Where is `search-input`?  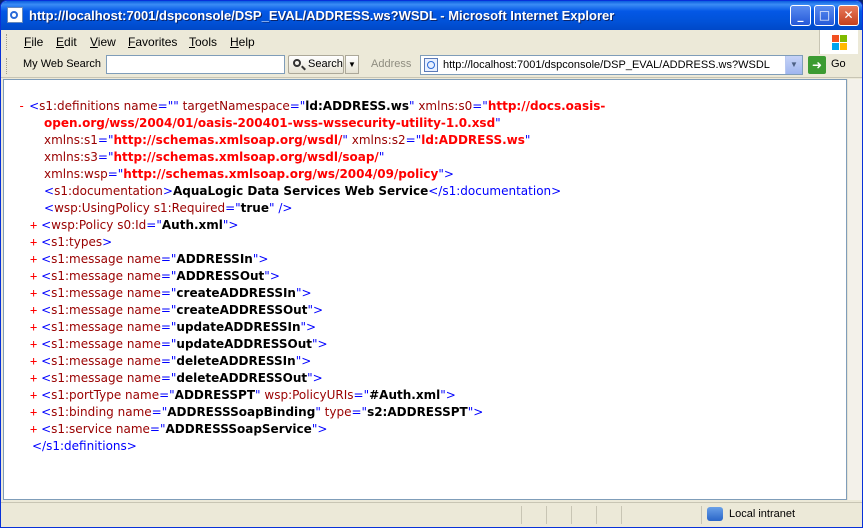 search-input is located at coordinates (195, 64).